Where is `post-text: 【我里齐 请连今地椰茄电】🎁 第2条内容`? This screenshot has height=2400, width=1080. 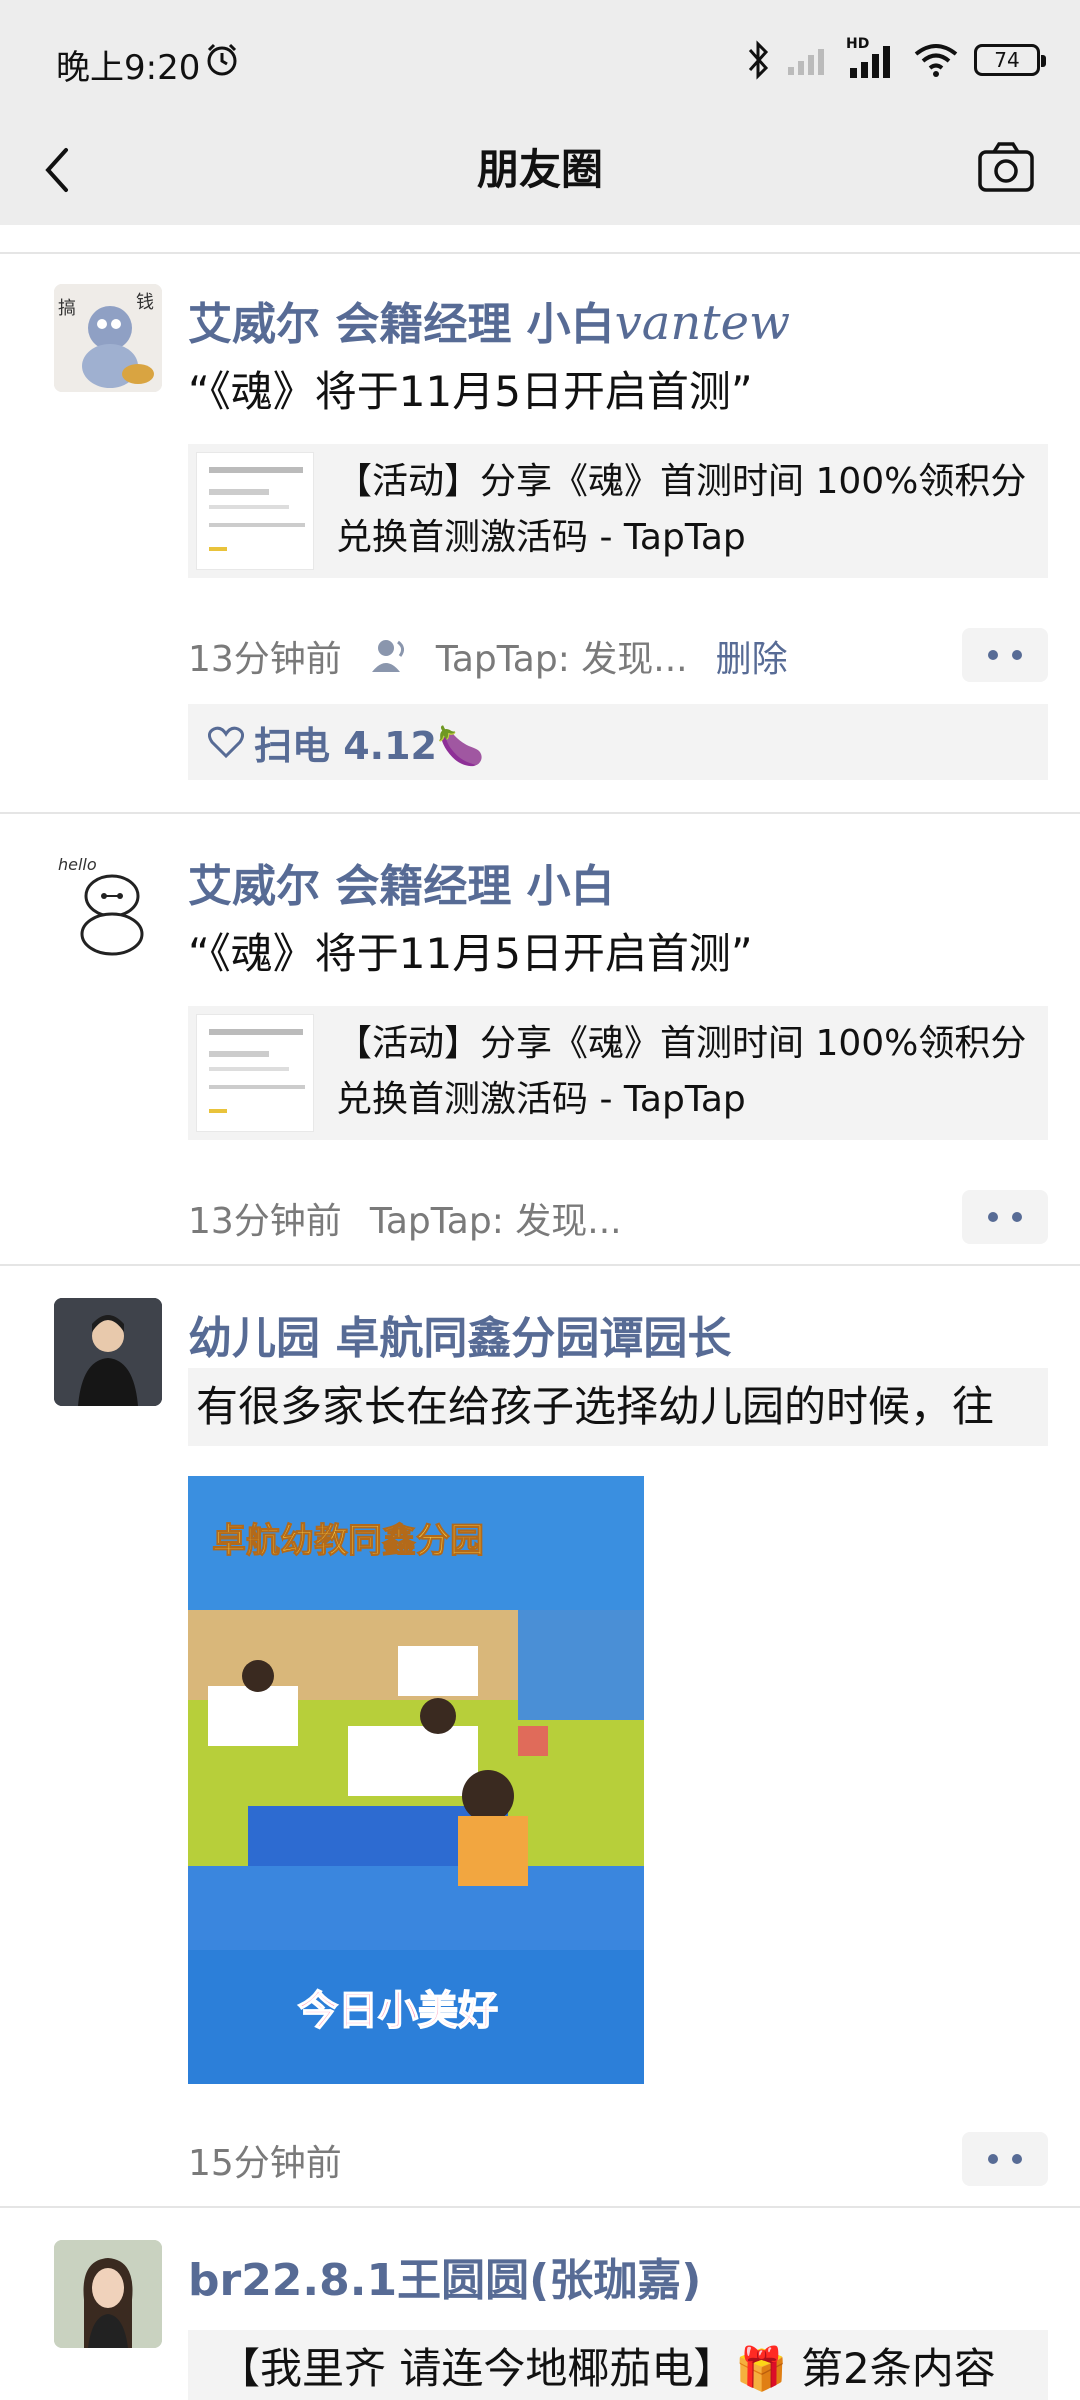 post-text: 【我里齐 请连今地椰茄电】🎁 第2条内容 is located at coordinates (618, 2365).